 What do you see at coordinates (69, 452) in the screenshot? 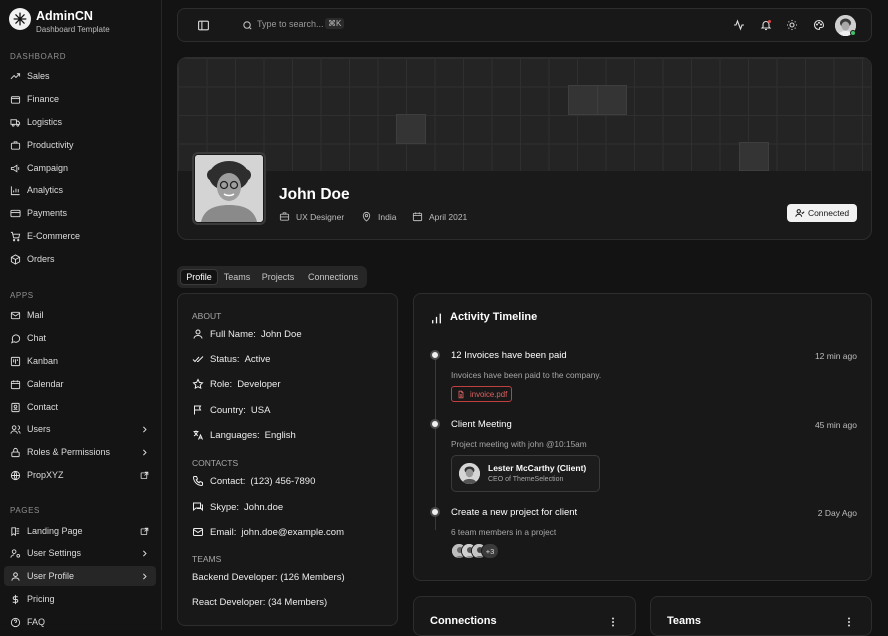
I see `sidebar-item-label: Roles & Permissions` at bounding box center [69, 452].